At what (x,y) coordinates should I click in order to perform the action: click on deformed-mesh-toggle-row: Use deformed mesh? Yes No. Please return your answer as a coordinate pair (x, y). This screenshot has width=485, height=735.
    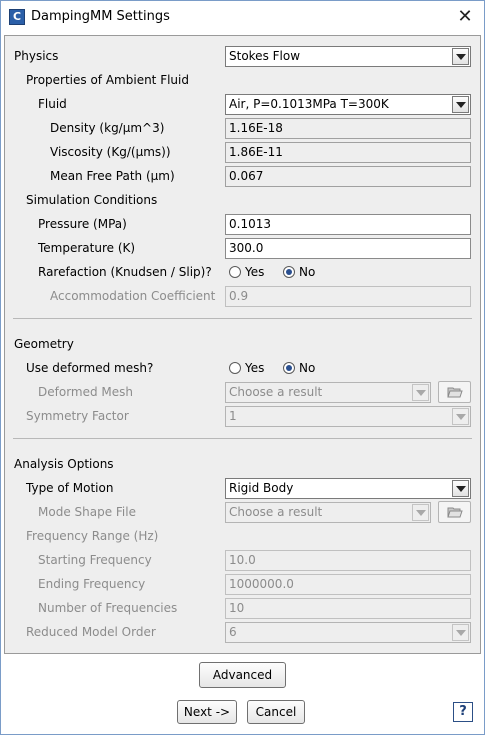
    Looking at the image, I should click on (242, 368).